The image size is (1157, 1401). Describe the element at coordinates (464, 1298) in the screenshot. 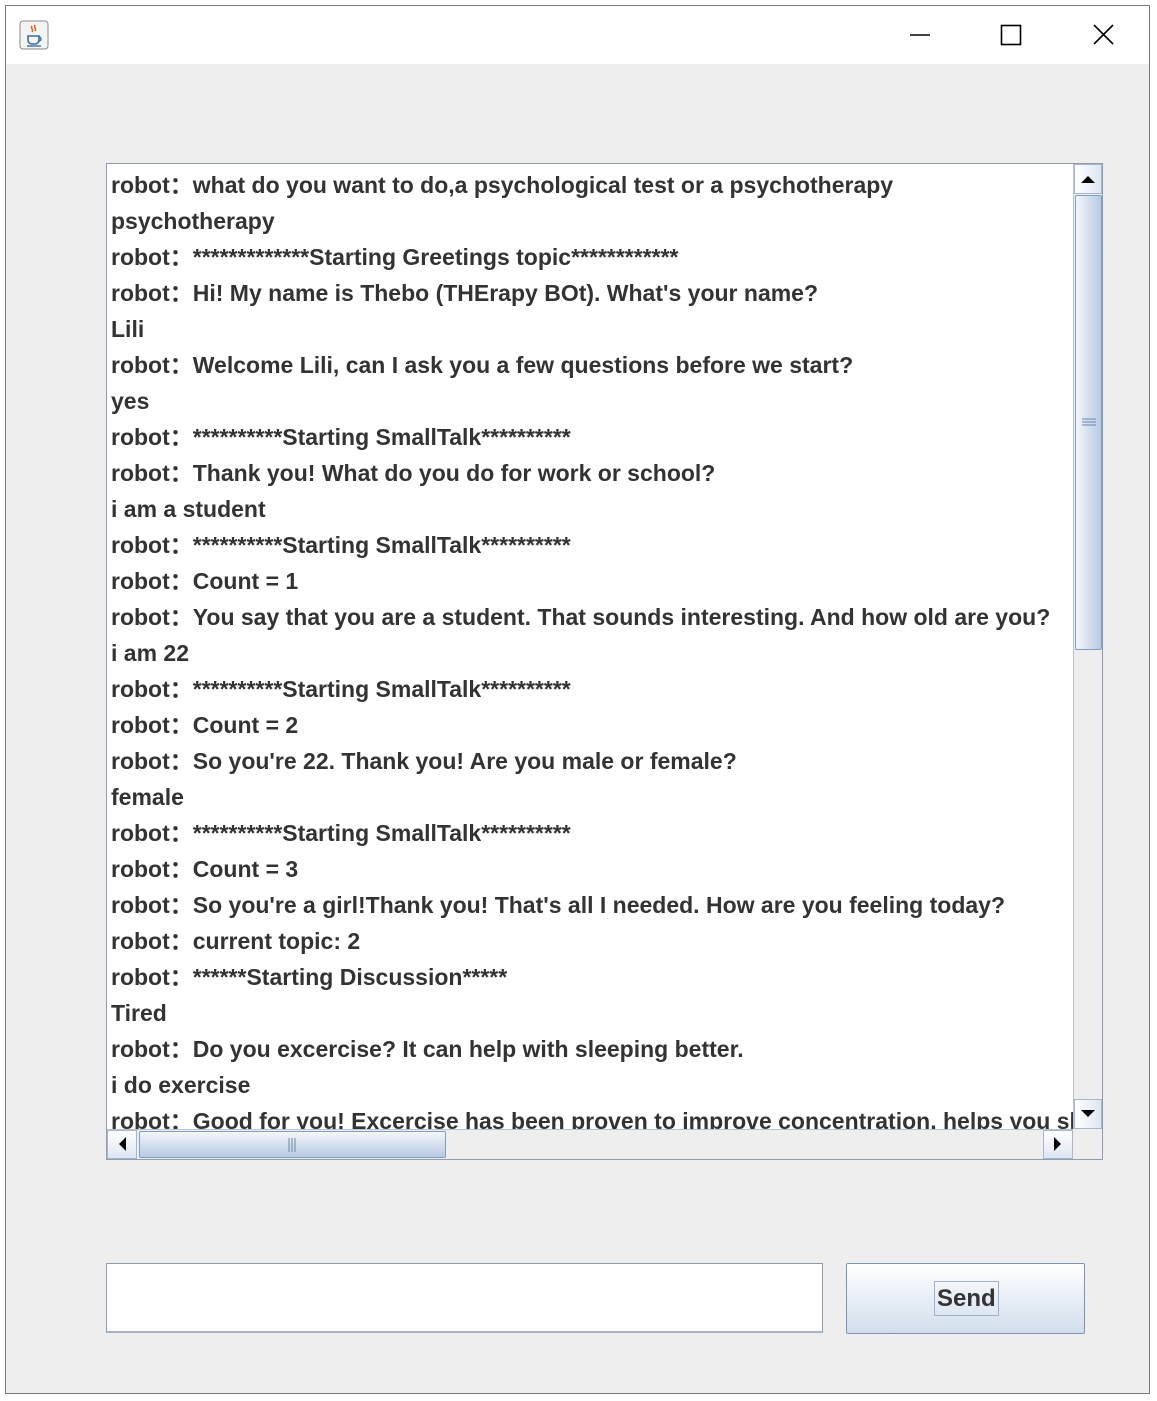

I see `message-input` at that location.